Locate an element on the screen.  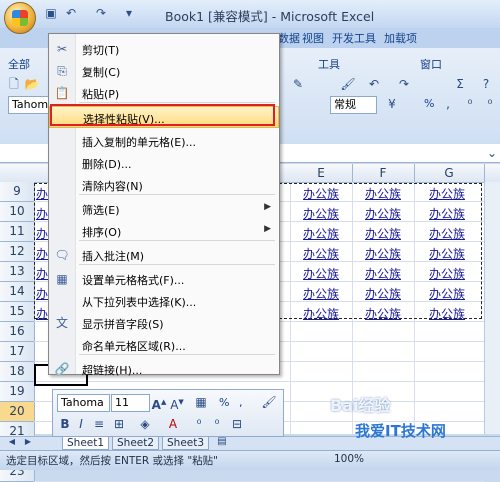
menu-item: 筛选(E) ▶ is located at coordinates (164, 209).